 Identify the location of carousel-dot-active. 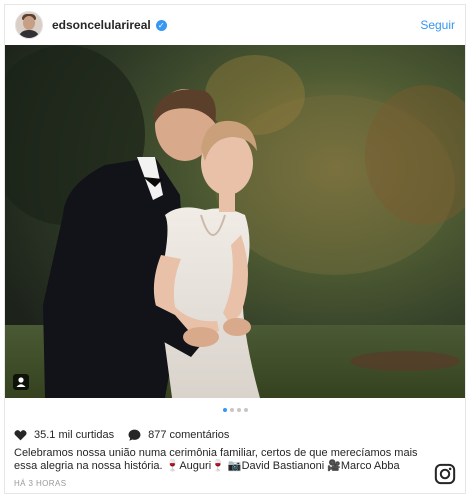
(224, 410).